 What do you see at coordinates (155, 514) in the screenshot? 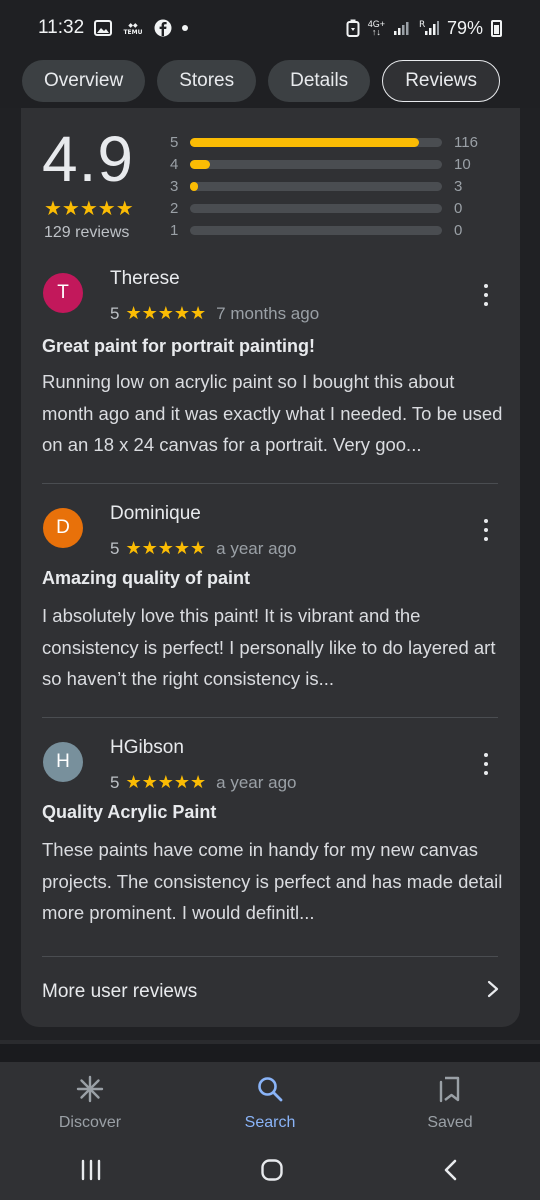
I see `review-author: Dominique` at bounding box center [155, 514].